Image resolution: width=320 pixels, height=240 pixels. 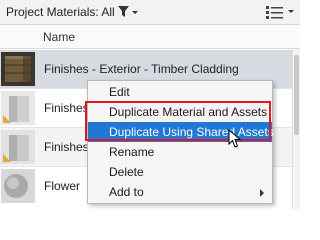 What do you see at coordinates (126, 172) in the screenshot?
I see `menu-item-label: Delete` at bounding box center [126, 172].